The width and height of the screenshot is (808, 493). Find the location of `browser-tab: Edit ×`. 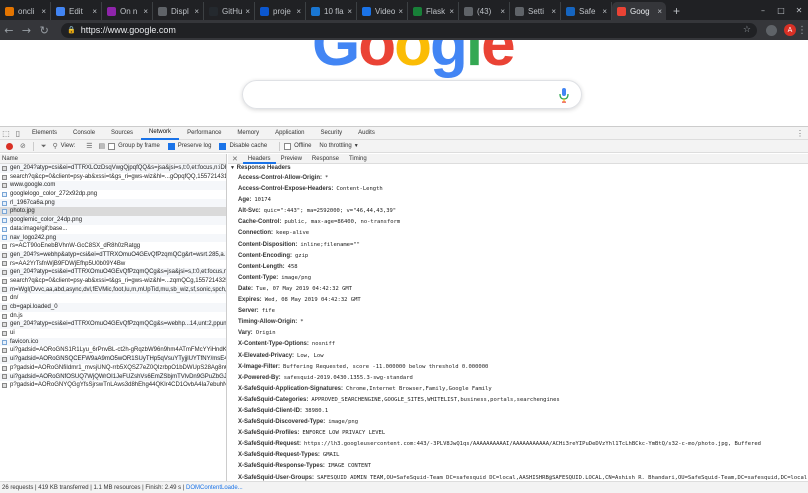

browser-tab: Edit × is located at coordinates (76, 11).